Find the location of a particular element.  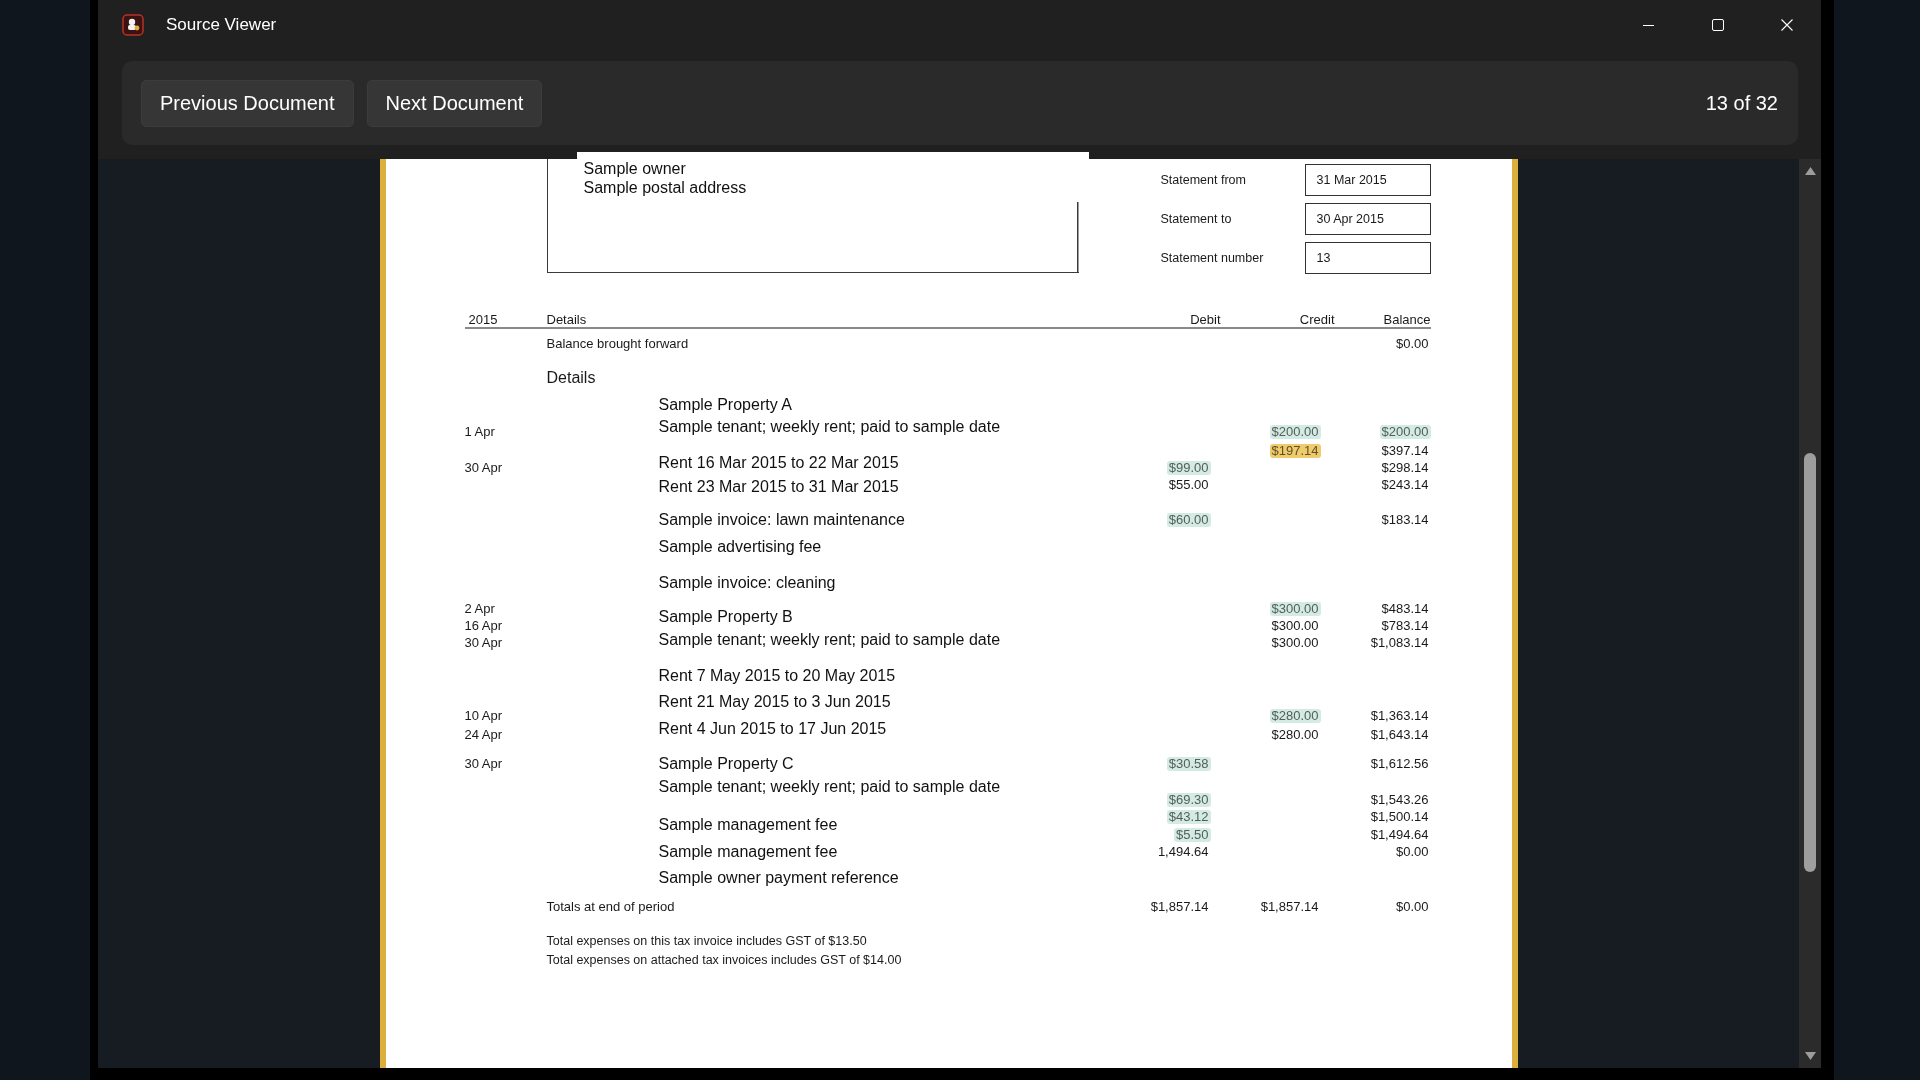

ledger-description: Rent 4 Jun 2015 to 17 Jun 2015 is located at coordinates (772, 728).